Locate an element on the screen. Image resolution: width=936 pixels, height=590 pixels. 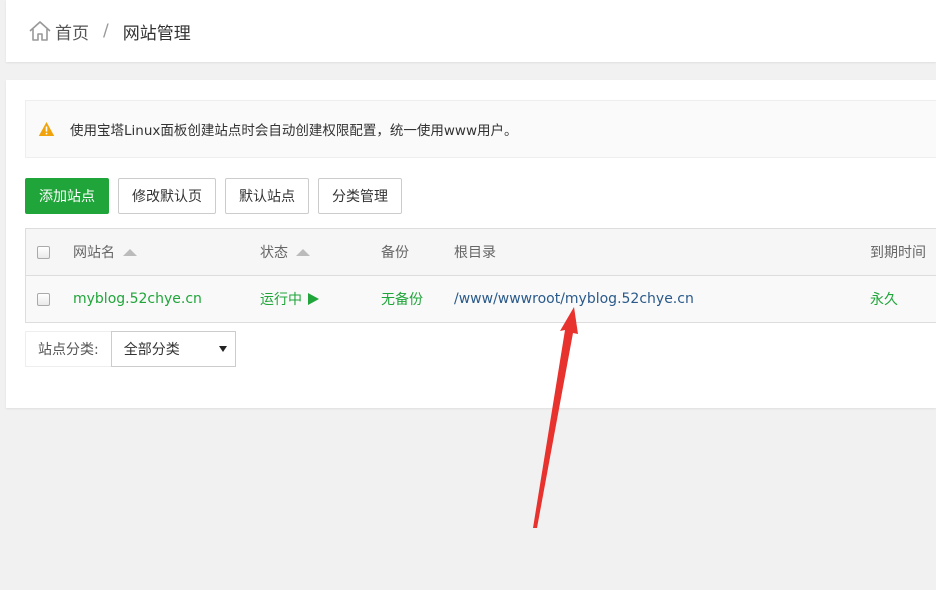
header-status: 状态 is located at coordinates (285, 252).